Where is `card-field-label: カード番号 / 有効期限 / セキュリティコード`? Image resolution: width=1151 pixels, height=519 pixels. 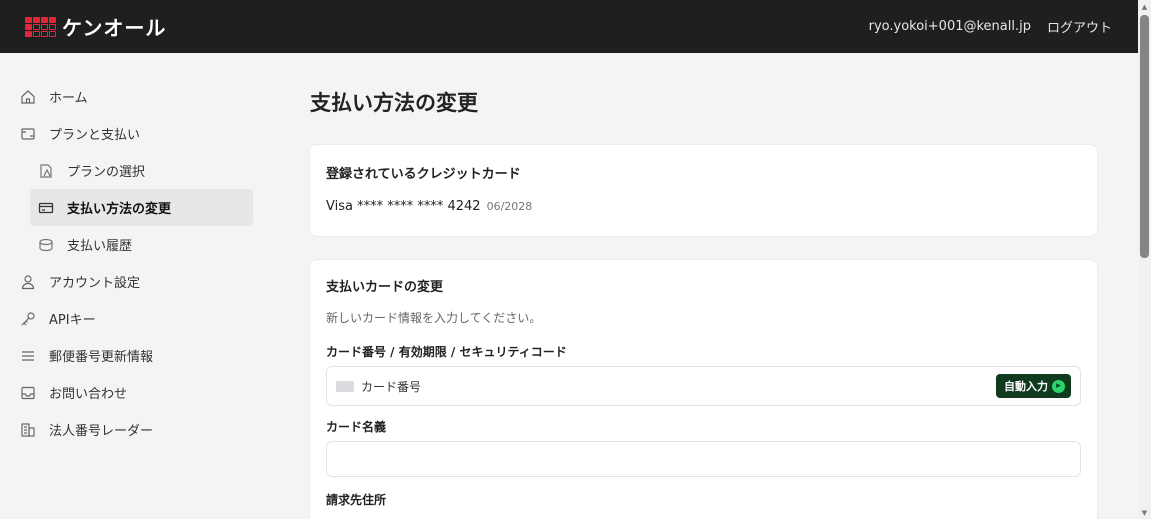
card-field-label: カード番号 / 有効期限 / セキュリティコード is located at coordinates (446, 352).